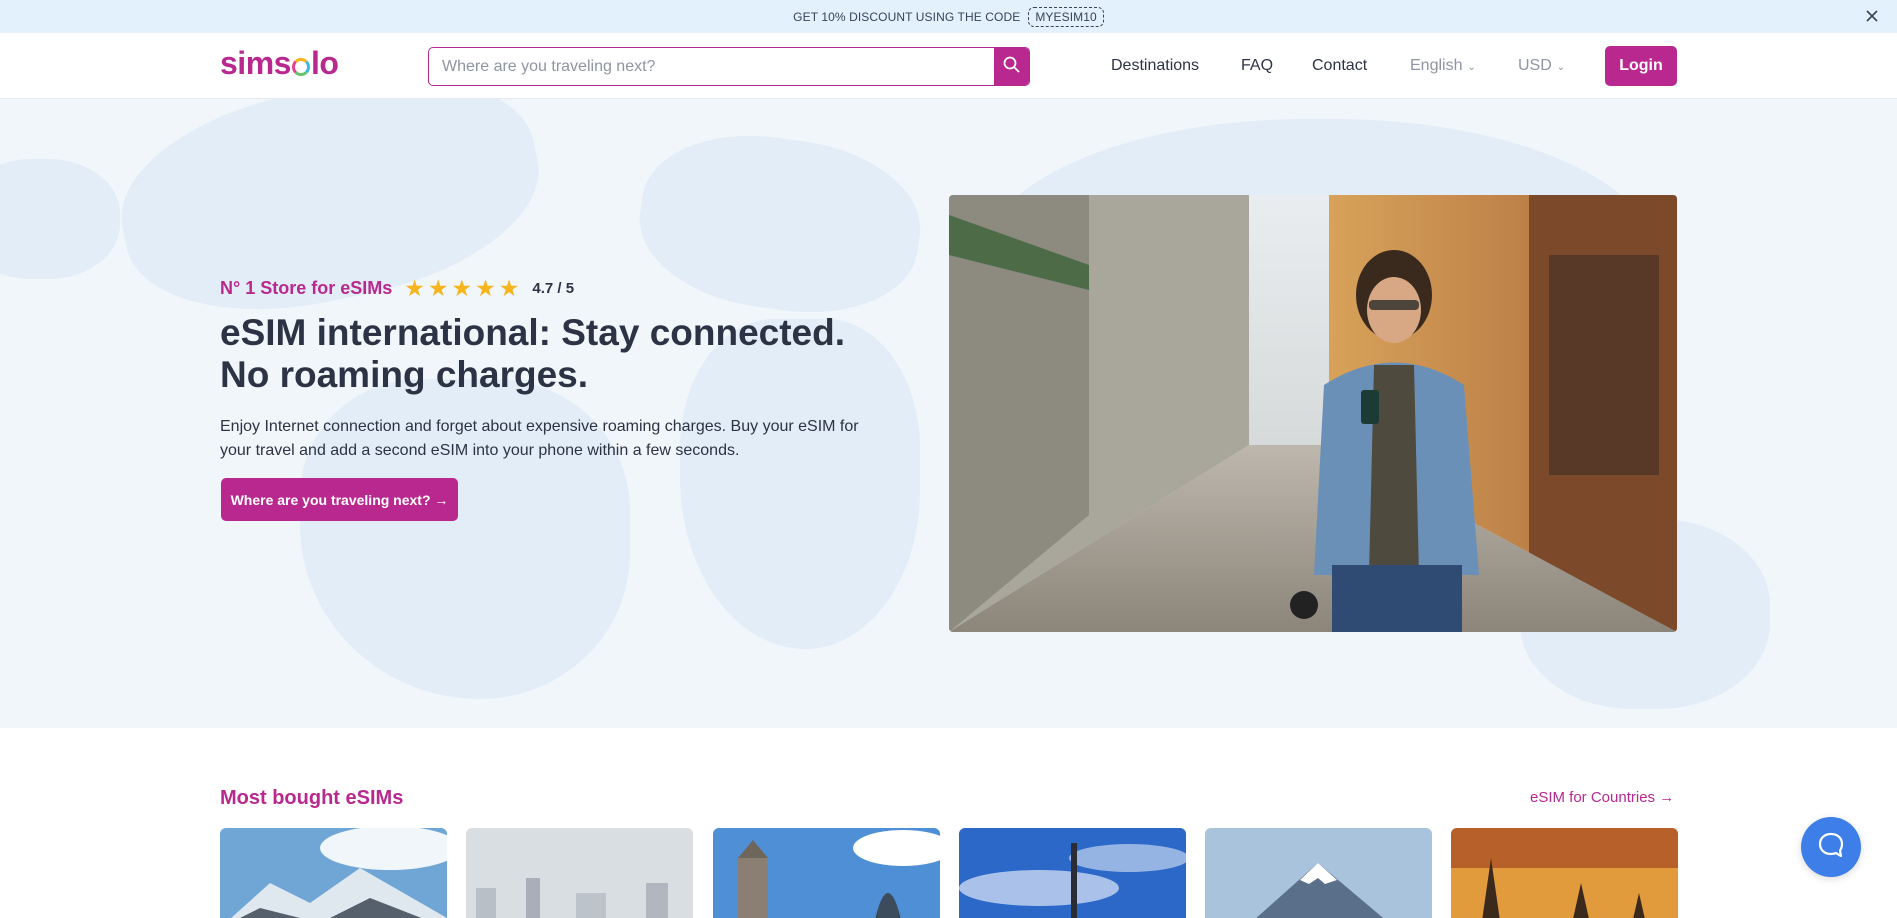  I want to click on chat-support-button, so click(1831, 847).